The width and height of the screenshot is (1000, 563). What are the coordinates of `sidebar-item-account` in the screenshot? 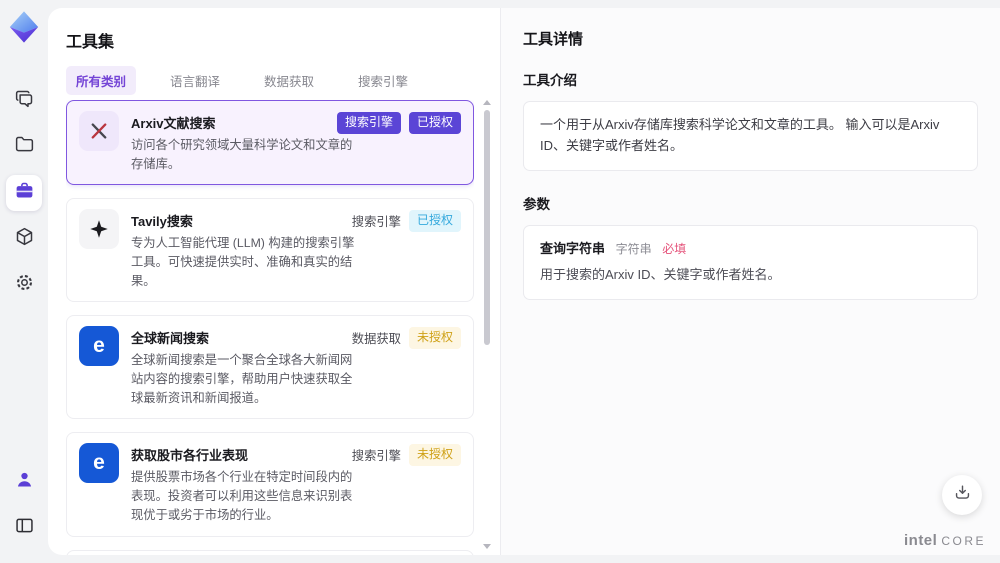 It's located at (24, 482).